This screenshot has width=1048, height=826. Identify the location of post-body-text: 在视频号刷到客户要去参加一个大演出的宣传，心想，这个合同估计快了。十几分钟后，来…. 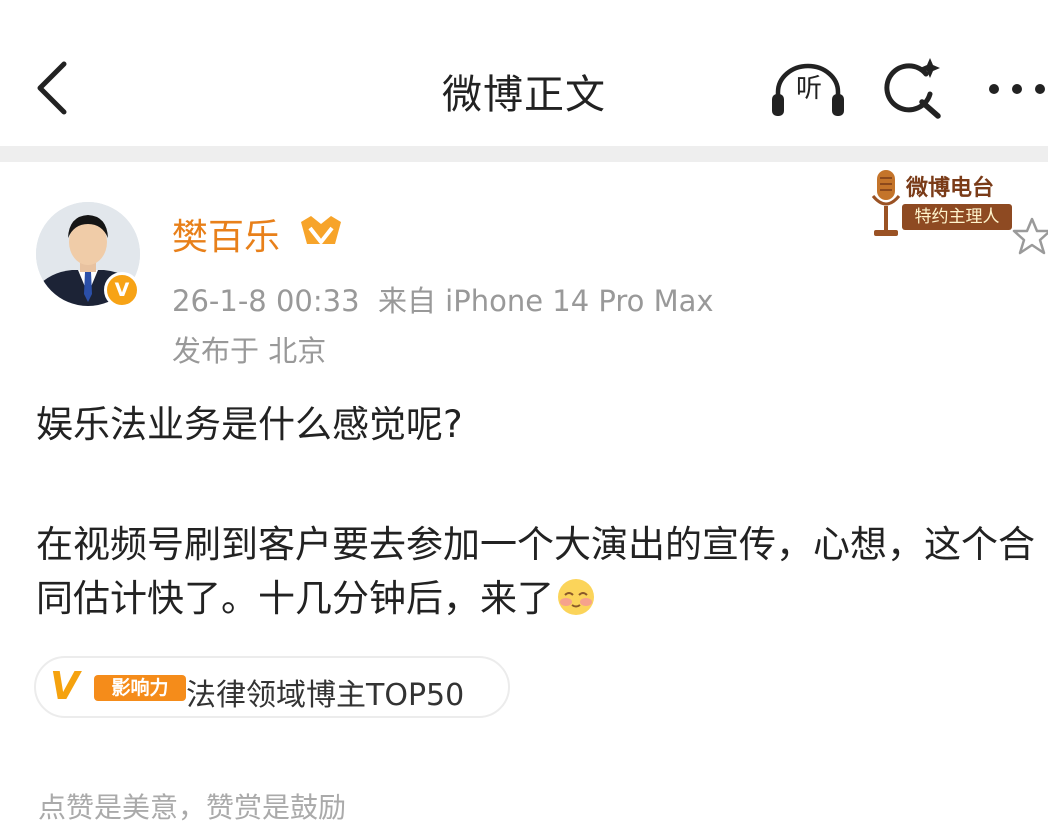
(535, 571).